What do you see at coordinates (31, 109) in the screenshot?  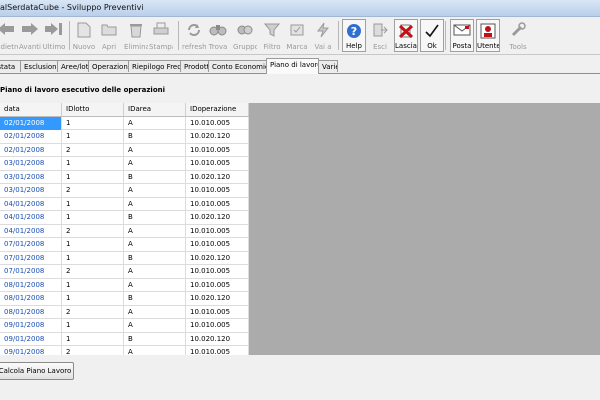 I see `column-header-data: data` at bounding box center [31, 109].